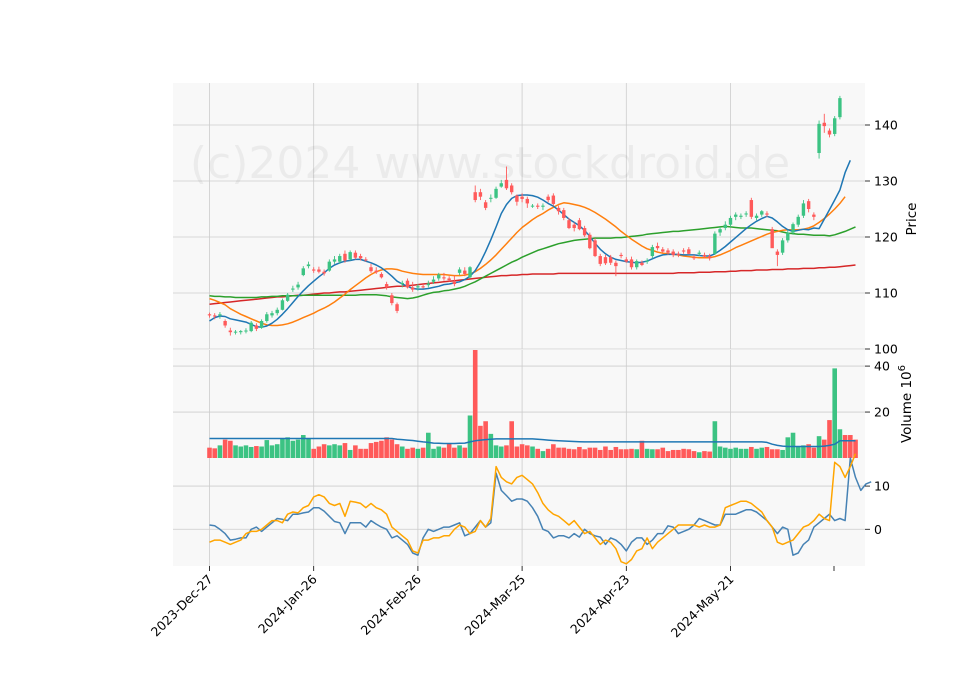 The height and width of the screenshot is (690, 960). Describe the element at coordinates (877, 389) in the screenshot. I see `volume-axis-ticks: 2040` at that location.